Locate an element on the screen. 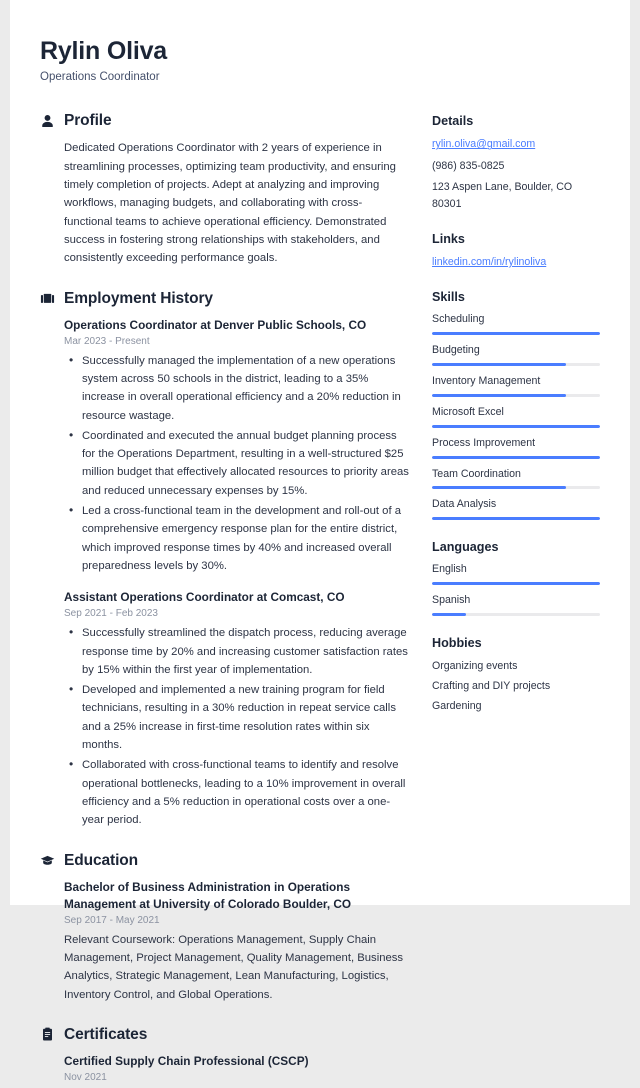 The image size is (640, 1088). sidebar-languages: Languages English Spanish is located at coordinates (516, 578).